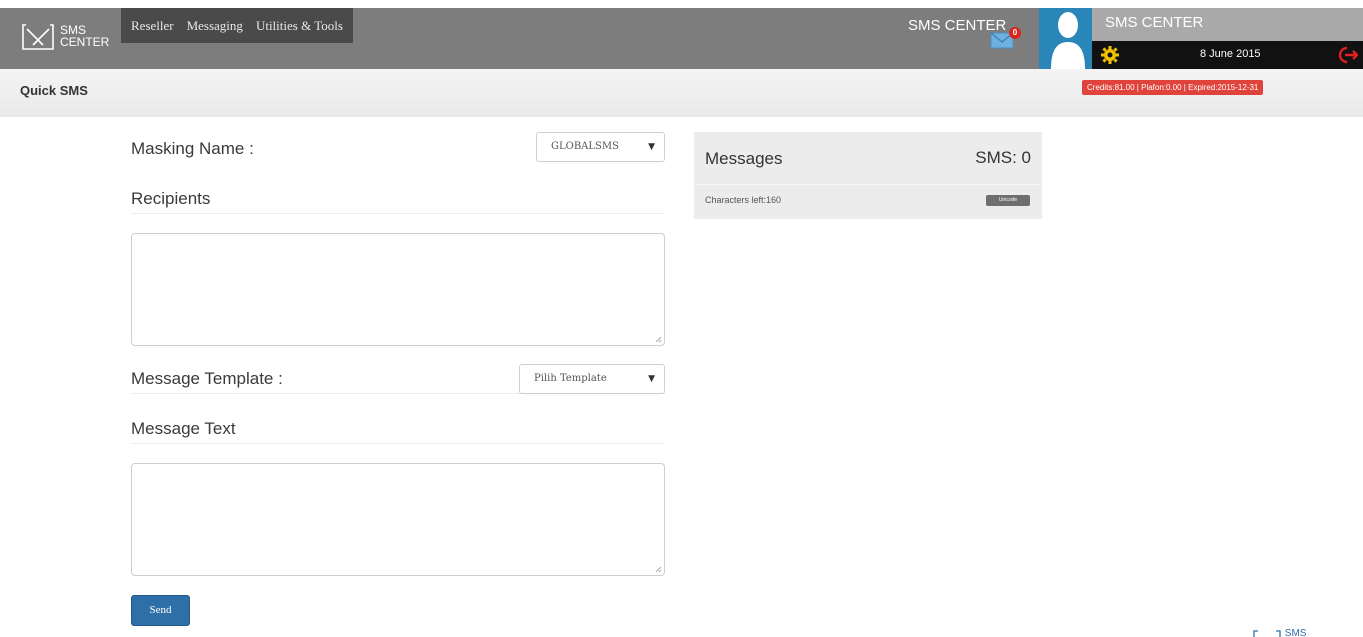 The image size is (1363, 637). What do you see at coordinates (1154, 22) in the screenshot?
I see `profile-name: SMS CENTER` at bounding box center [1154, 22].